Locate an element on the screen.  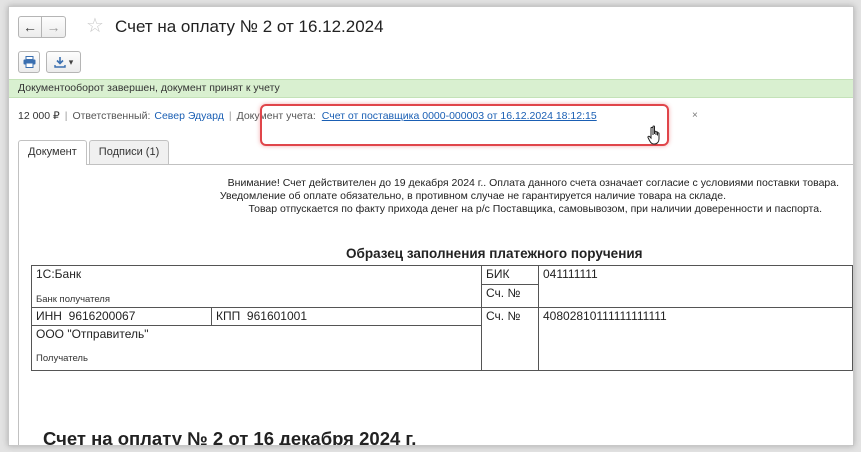
account-label: Сч. № is located at coordinates (510, 339).